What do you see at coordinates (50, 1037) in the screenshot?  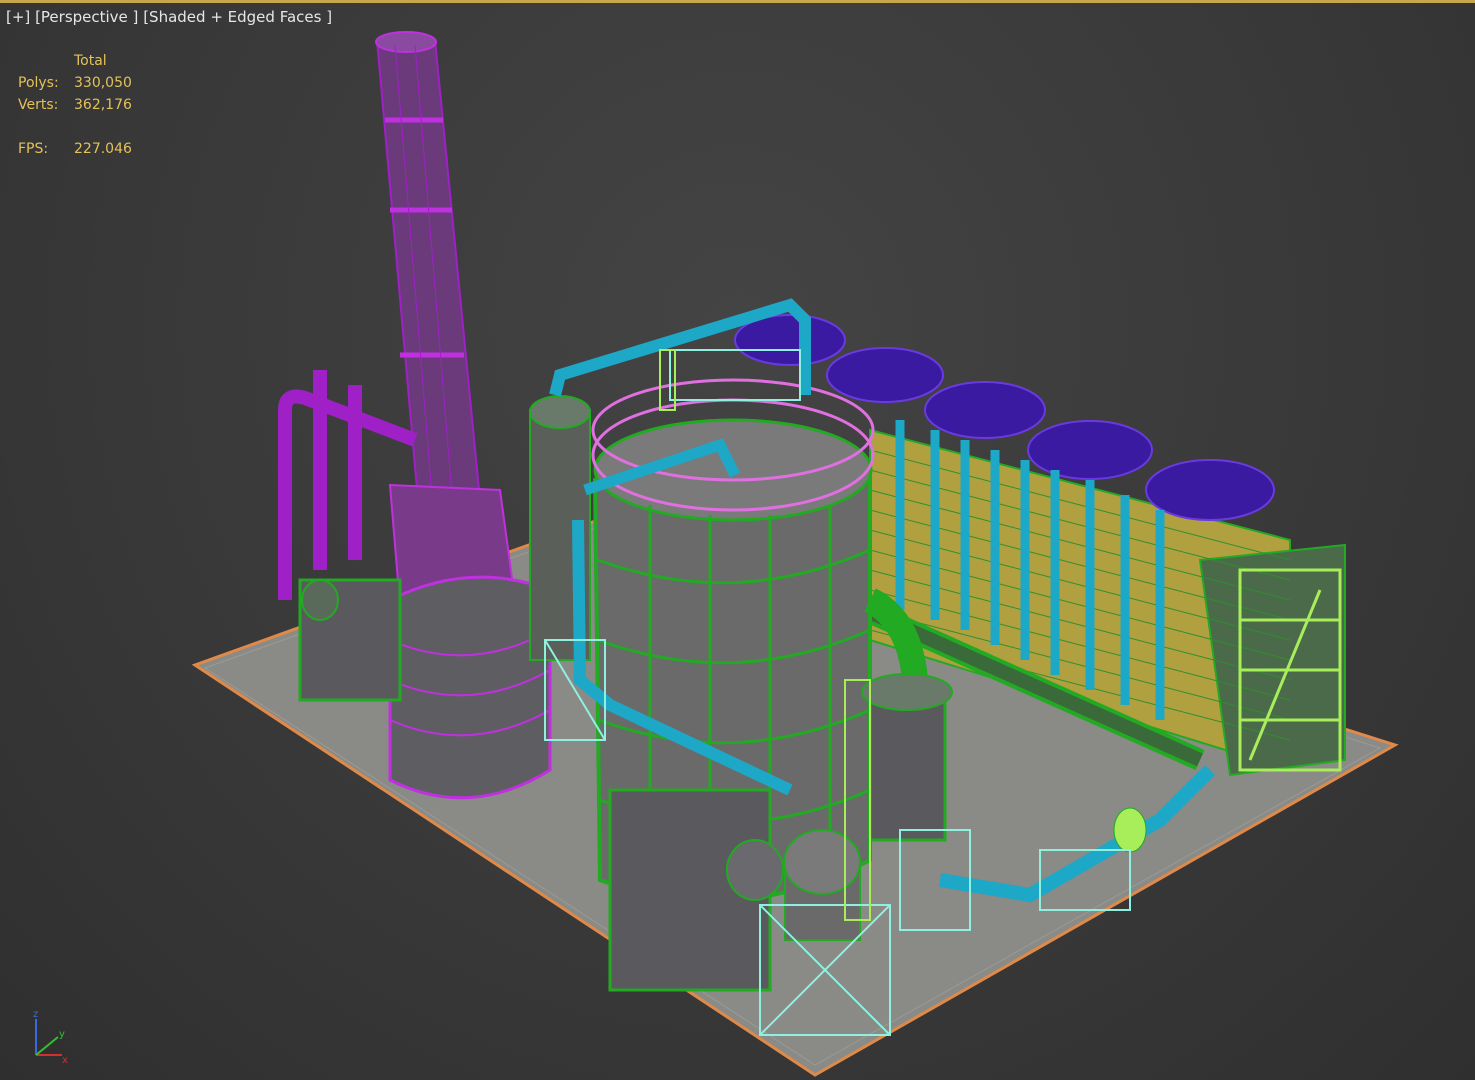 I see `axis-gizmo-icon: z x y` at bounding box center [50, 1037].